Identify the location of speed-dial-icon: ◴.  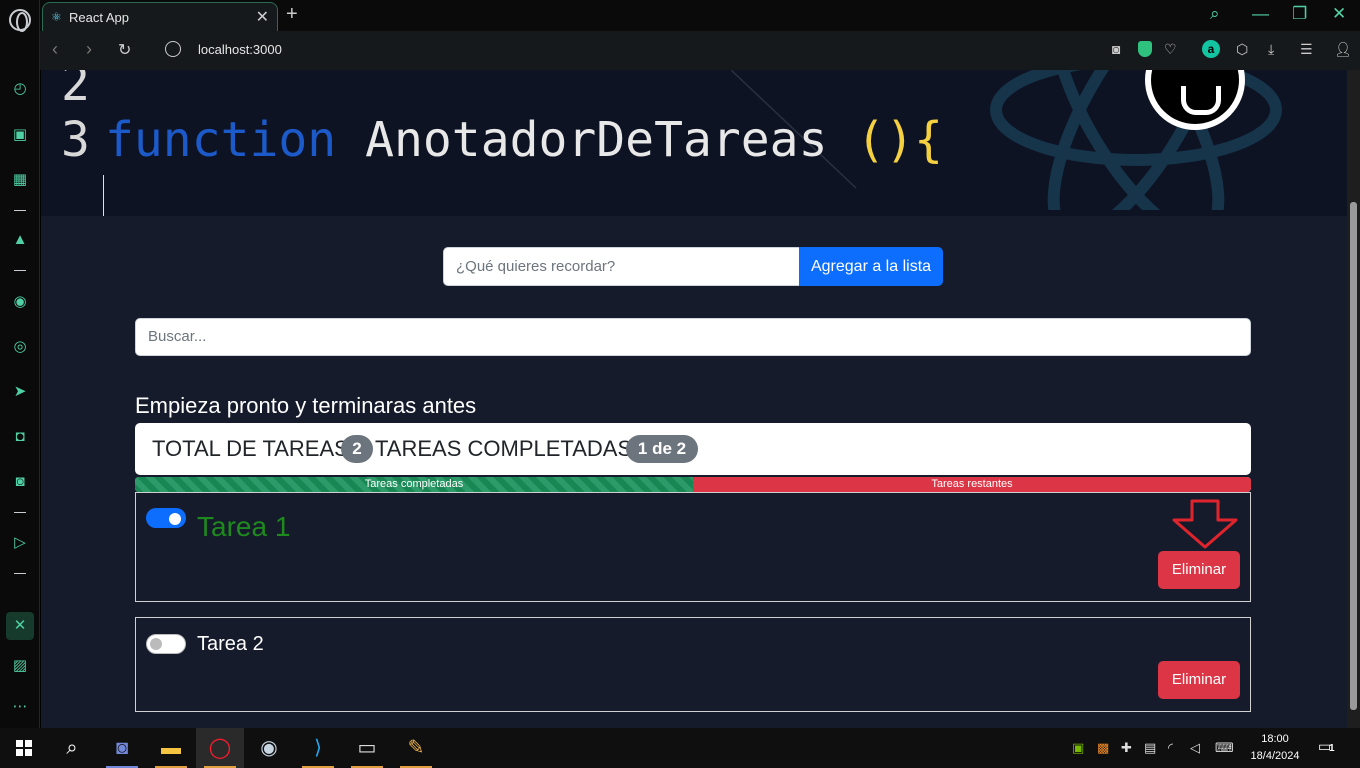
(20, 89).